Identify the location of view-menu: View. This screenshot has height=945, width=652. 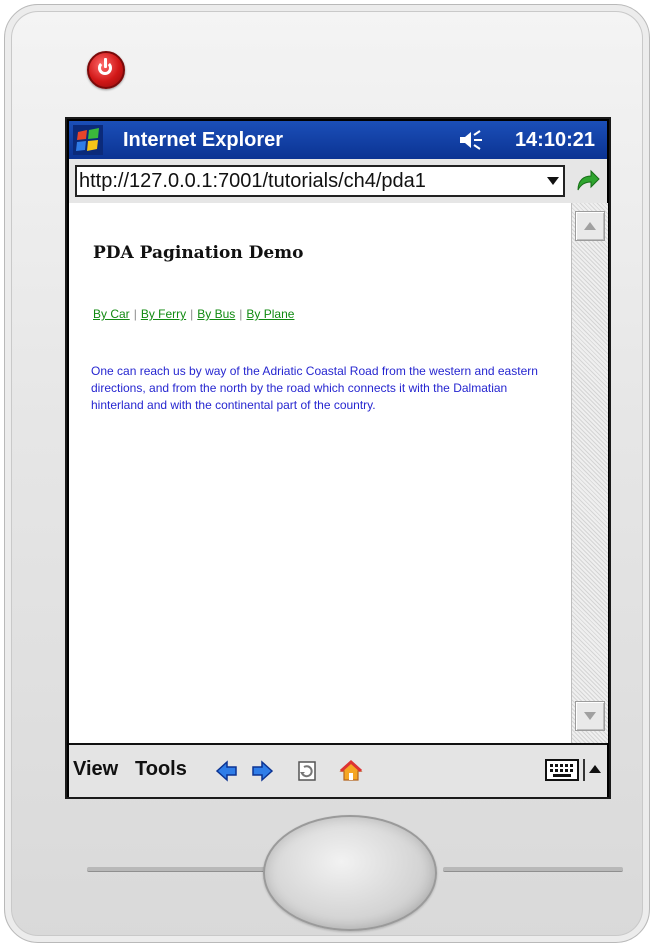
(95, 769).